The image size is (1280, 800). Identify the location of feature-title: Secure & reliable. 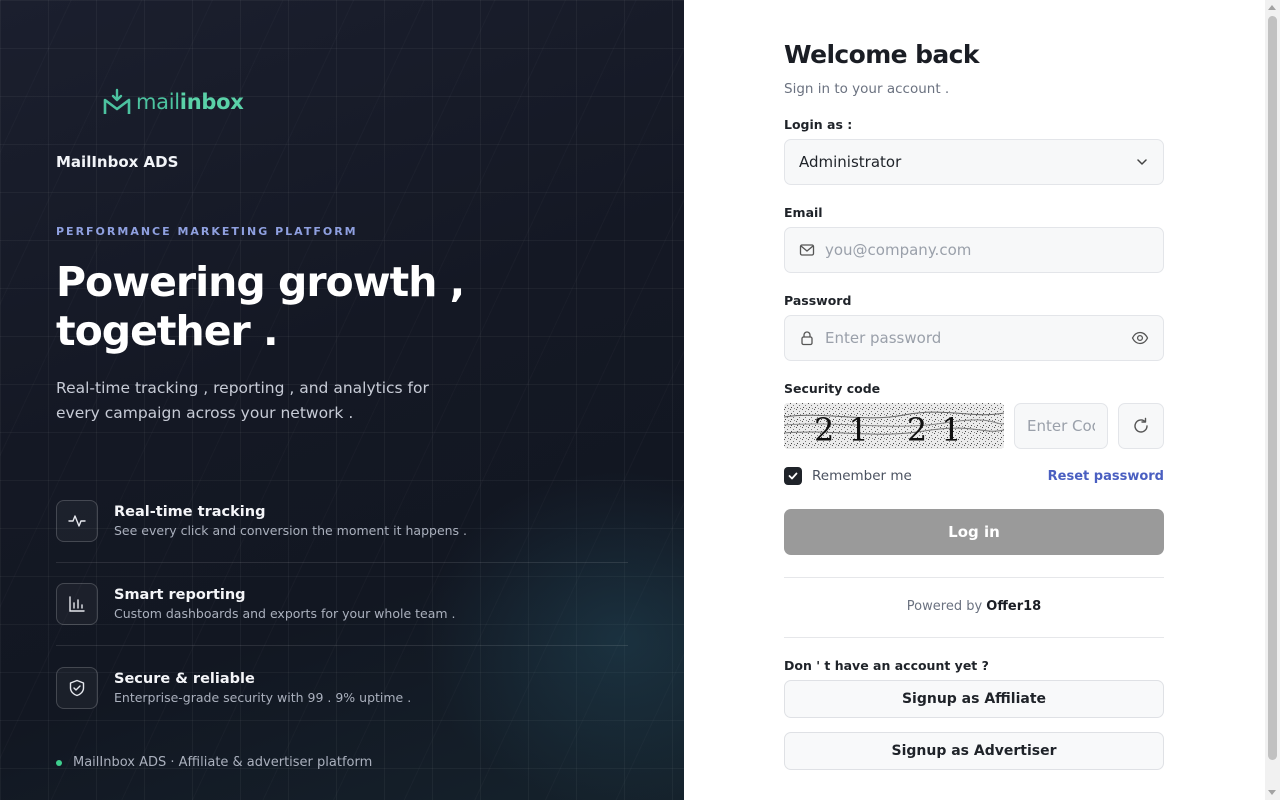
(184, 678).